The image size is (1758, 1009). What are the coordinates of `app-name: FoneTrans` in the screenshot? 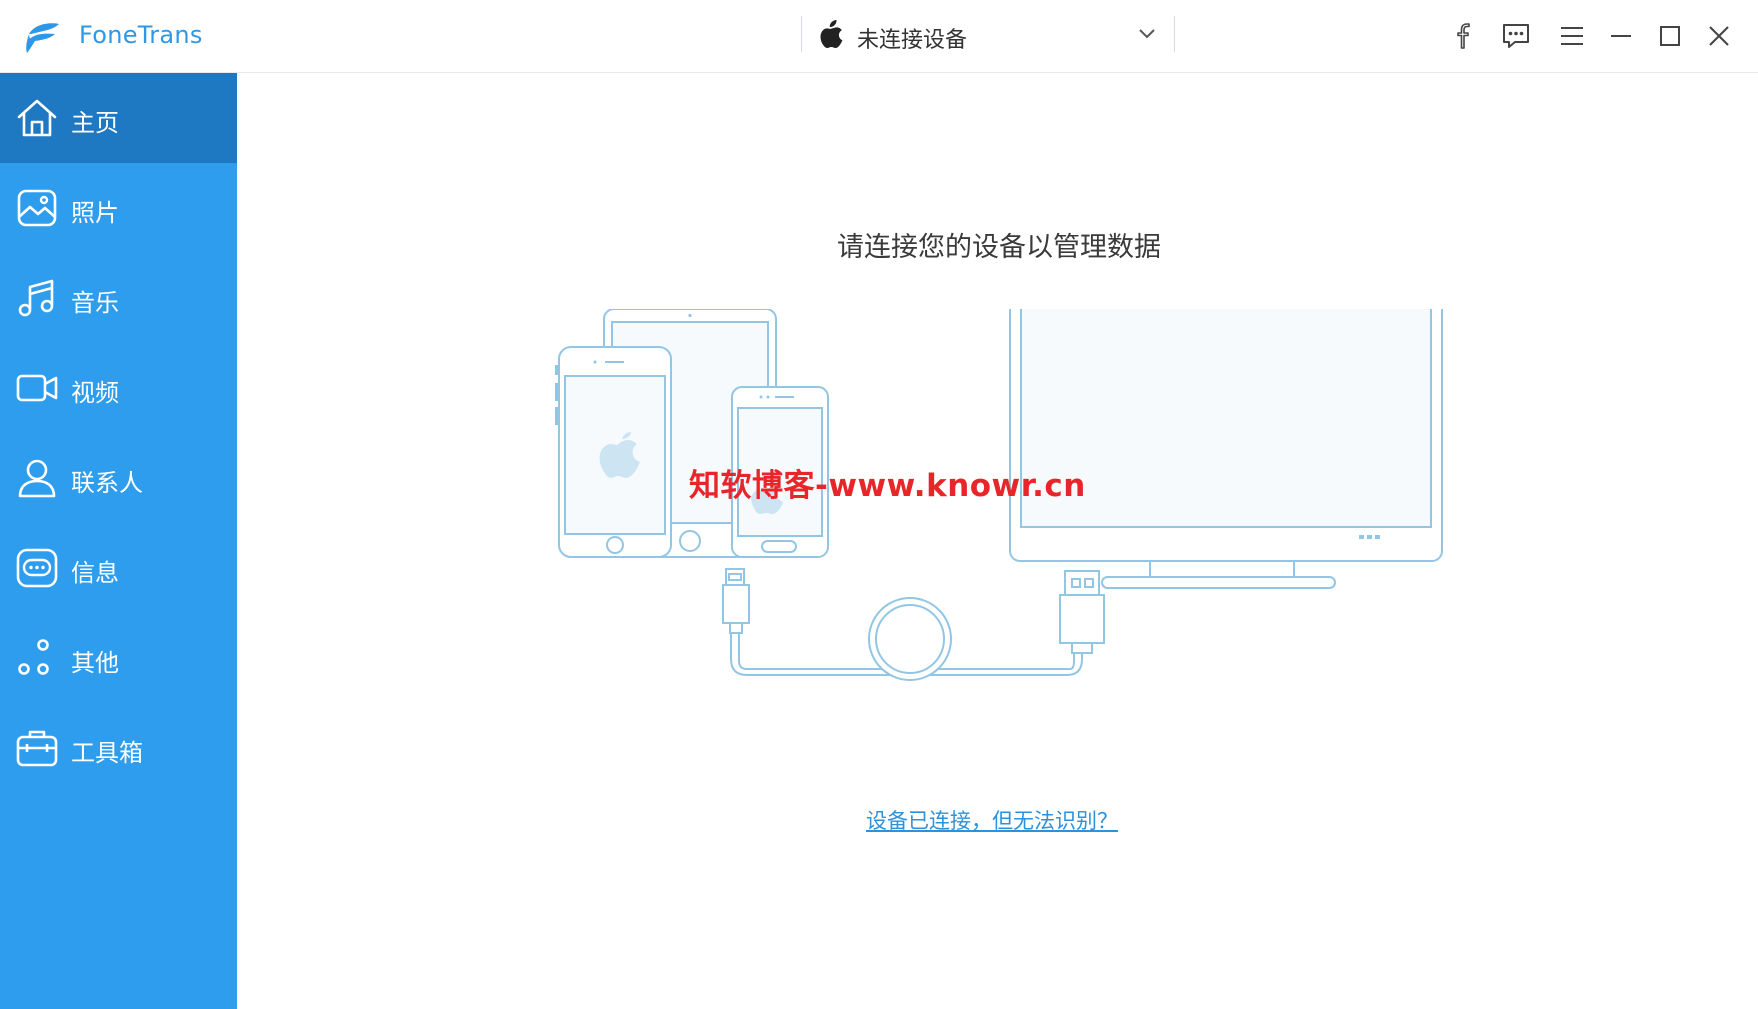 It's located at (141, 35).